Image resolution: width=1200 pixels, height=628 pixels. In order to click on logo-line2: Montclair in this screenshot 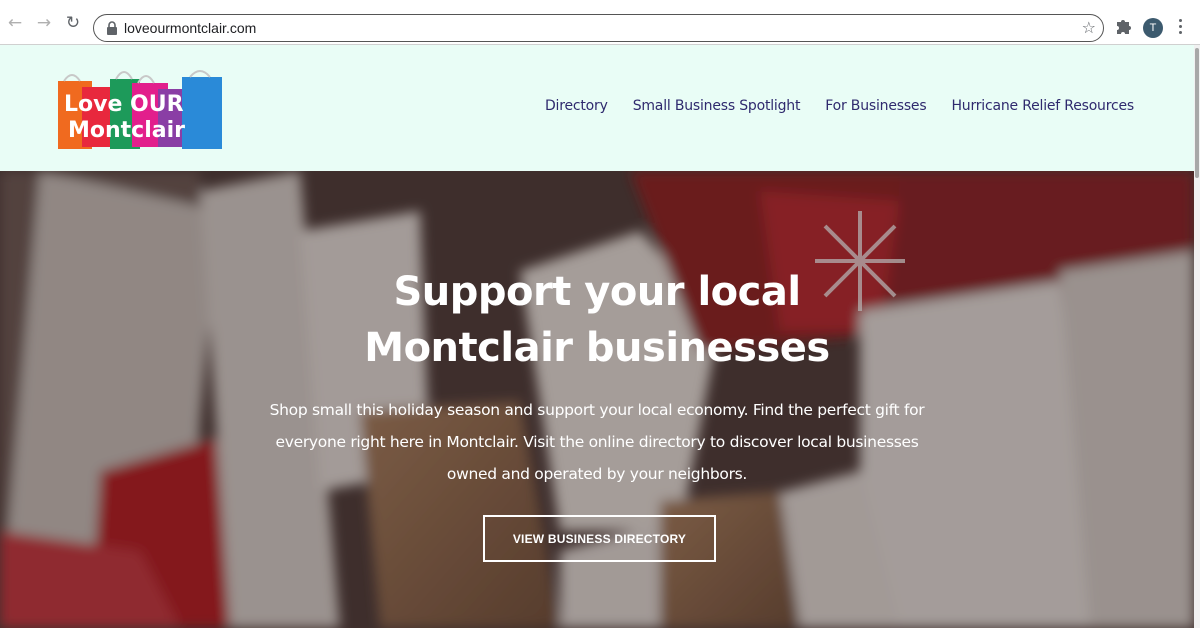, I will do `click(126, 130)`.